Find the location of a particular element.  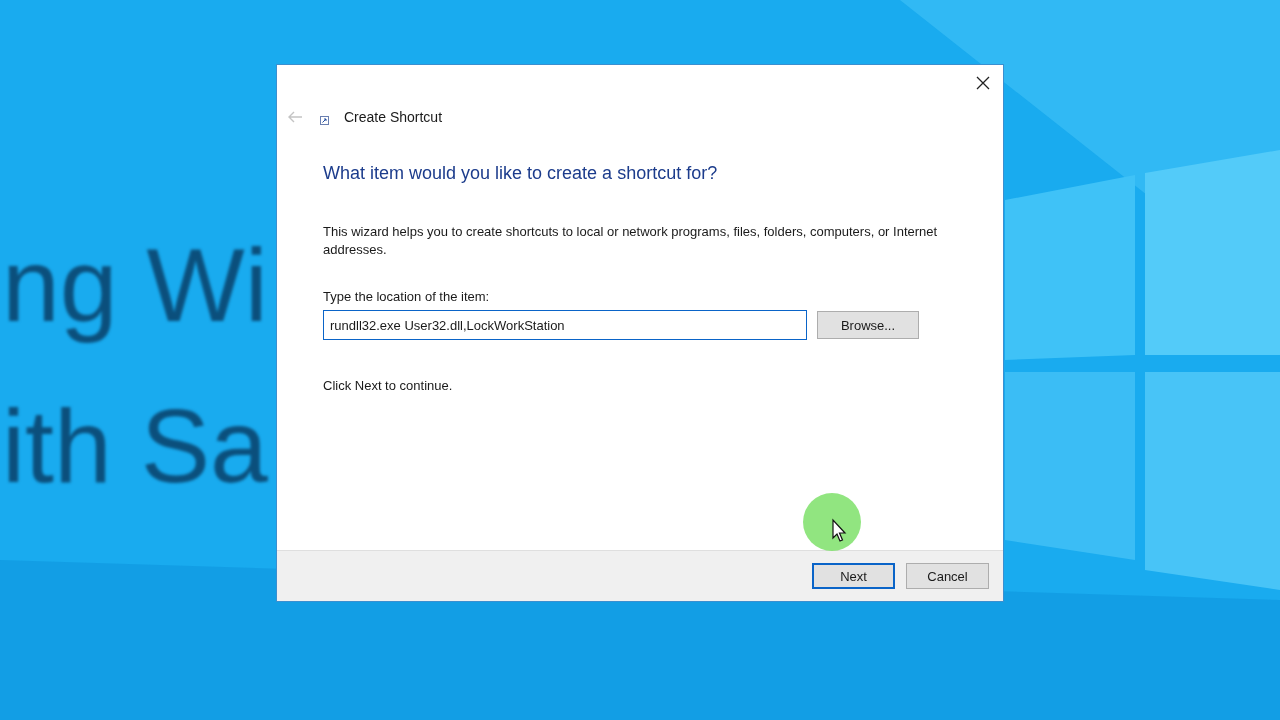

dialog-title: Create Shortcut is located at coordinates (393, 117).